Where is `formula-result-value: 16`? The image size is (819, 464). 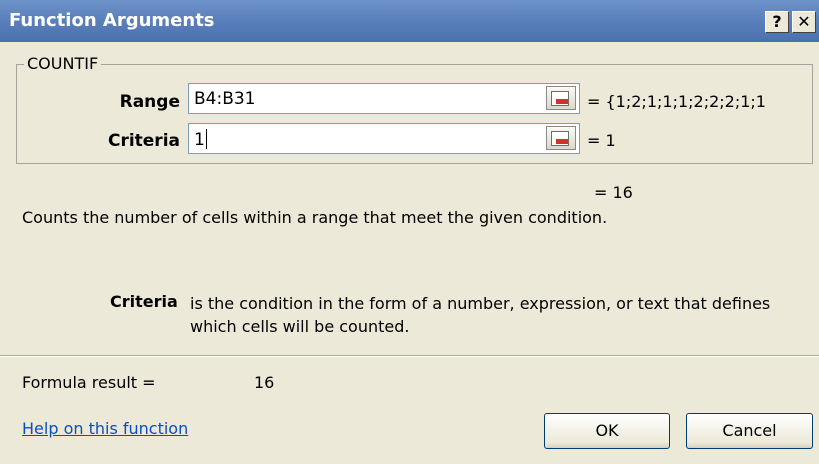 formula-result-value: 16 is located at coordinates (264, 382).